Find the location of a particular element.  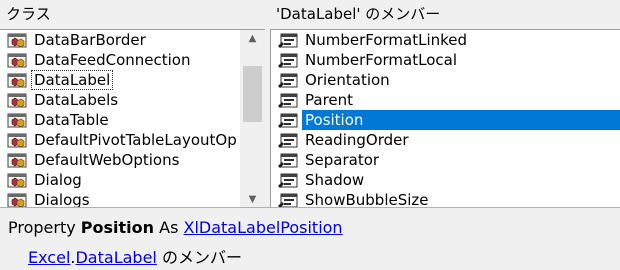

class-list-item-label: DefaultWebOptions is located at coordinates (107, 160).